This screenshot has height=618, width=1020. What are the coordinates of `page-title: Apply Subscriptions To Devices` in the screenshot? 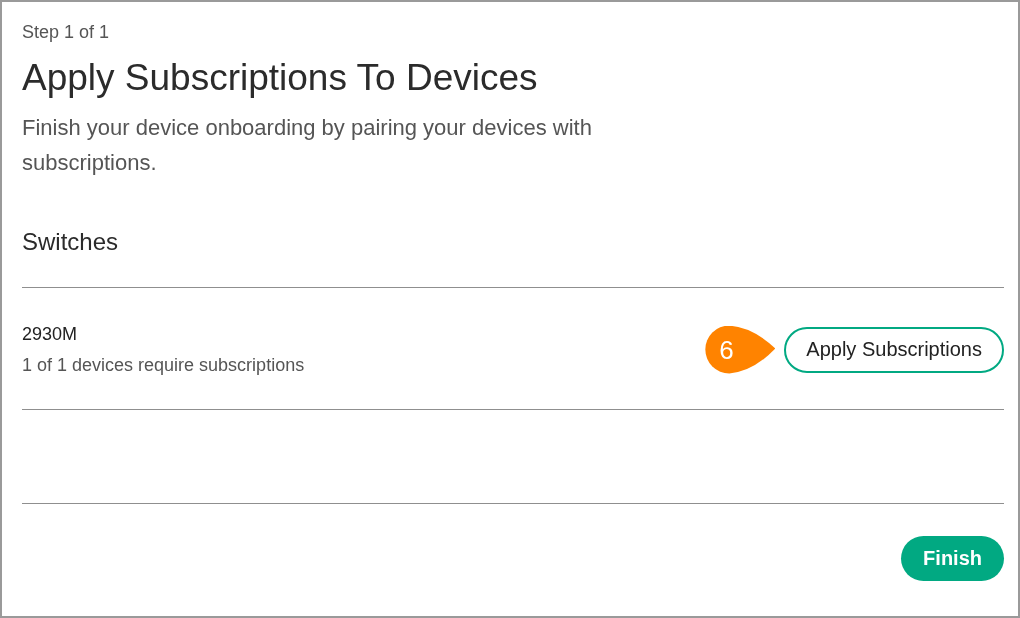 It's located at (280, 78).